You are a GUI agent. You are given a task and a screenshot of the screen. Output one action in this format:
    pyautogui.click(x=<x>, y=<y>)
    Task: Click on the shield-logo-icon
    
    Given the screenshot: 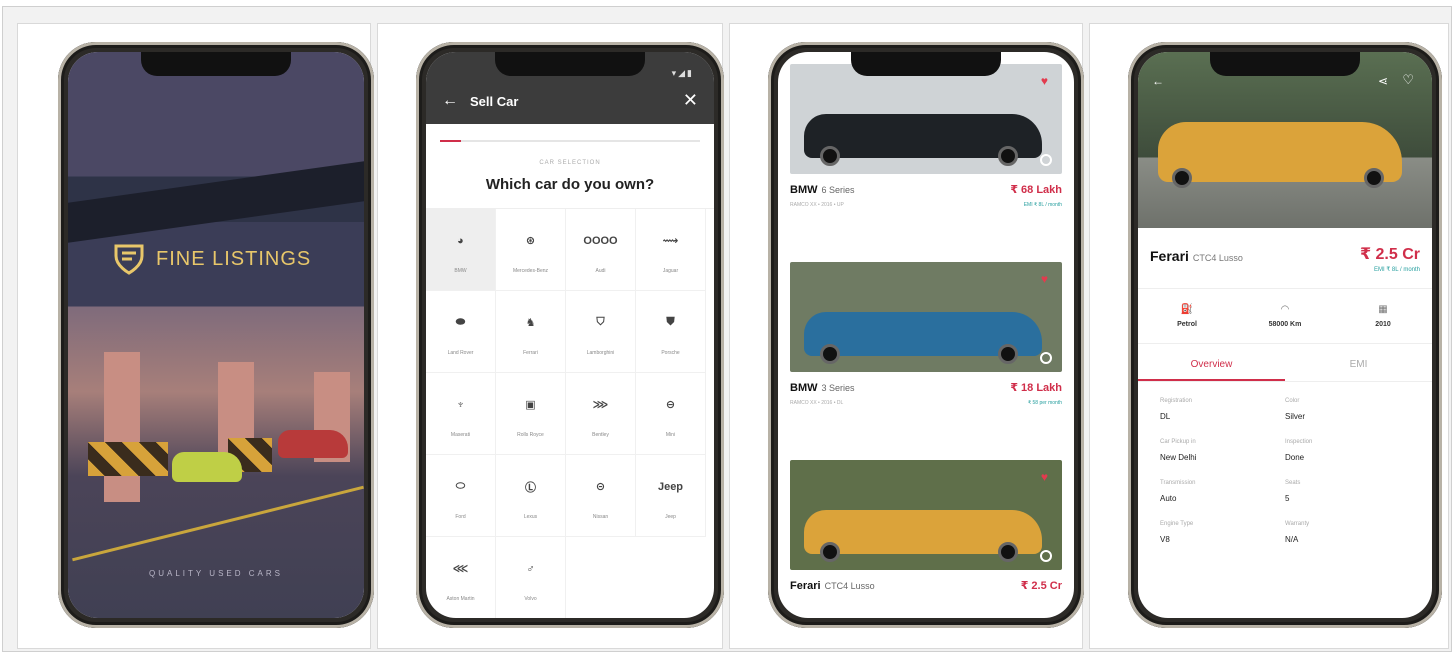 What is the action you would take?
    pyautogui.click(x=129, y=259)
    